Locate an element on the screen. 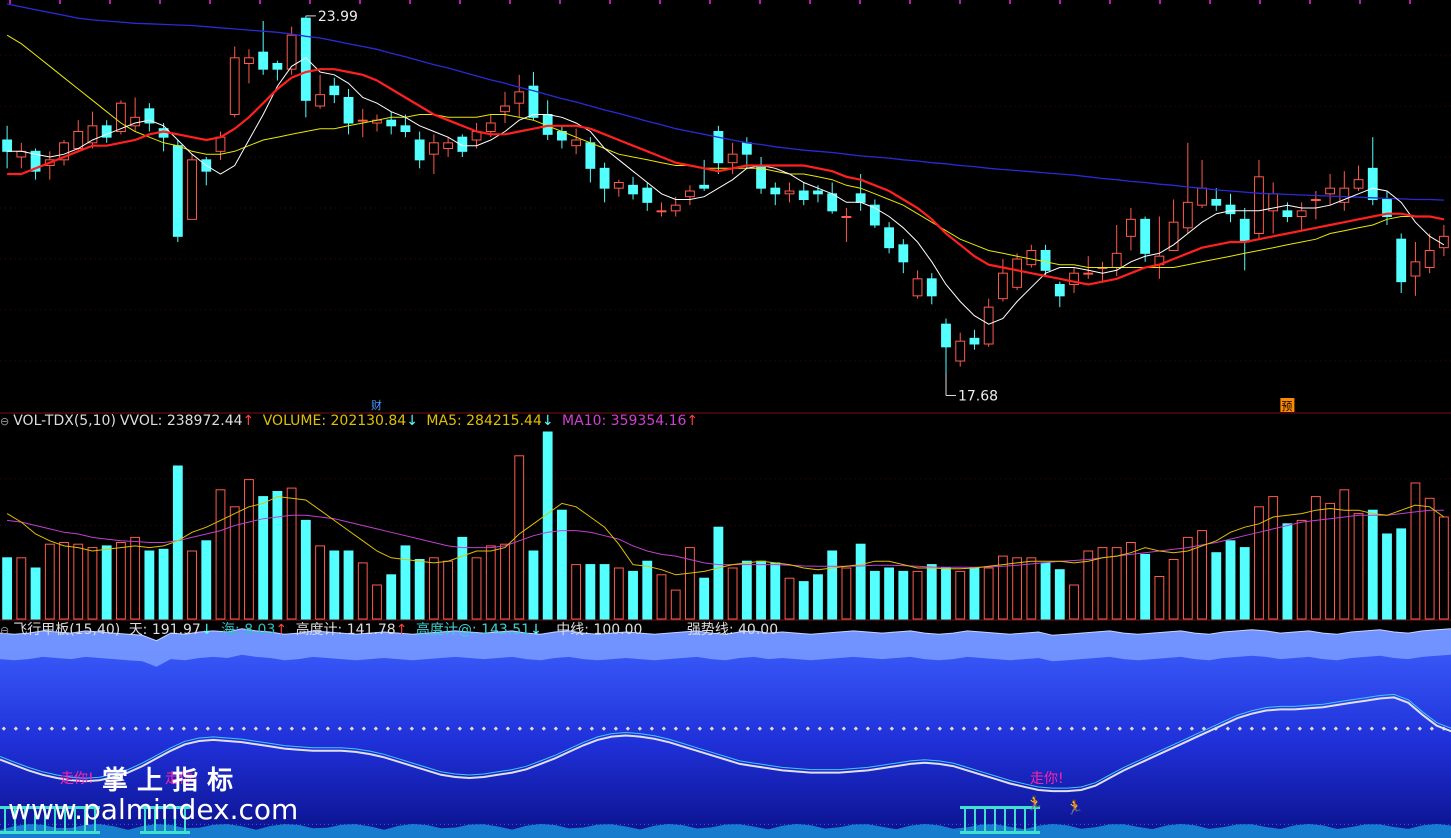 The height and width of the screenshot is (838, 1451). watermark-cn: 掌 上 指 标 is located at coordinates (167, 781).